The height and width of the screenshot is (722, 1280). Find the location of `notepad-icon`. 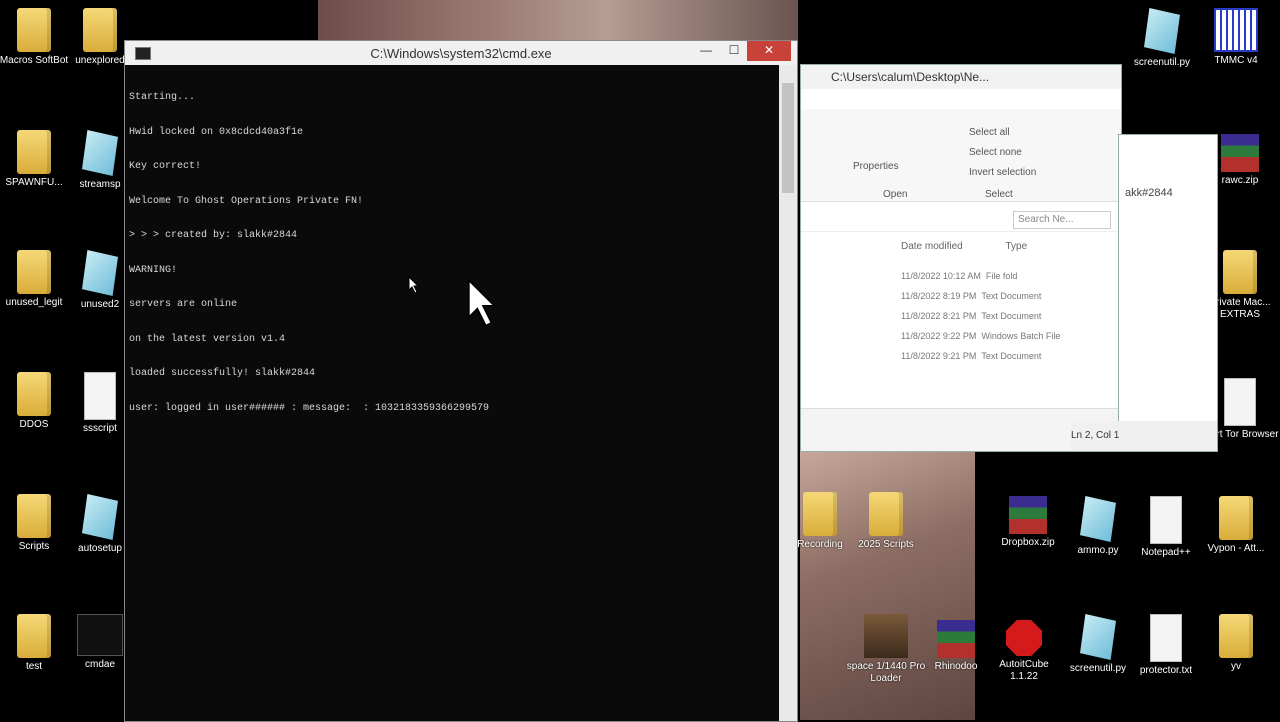

notepad-icon is located at coordinates (1166, 520).